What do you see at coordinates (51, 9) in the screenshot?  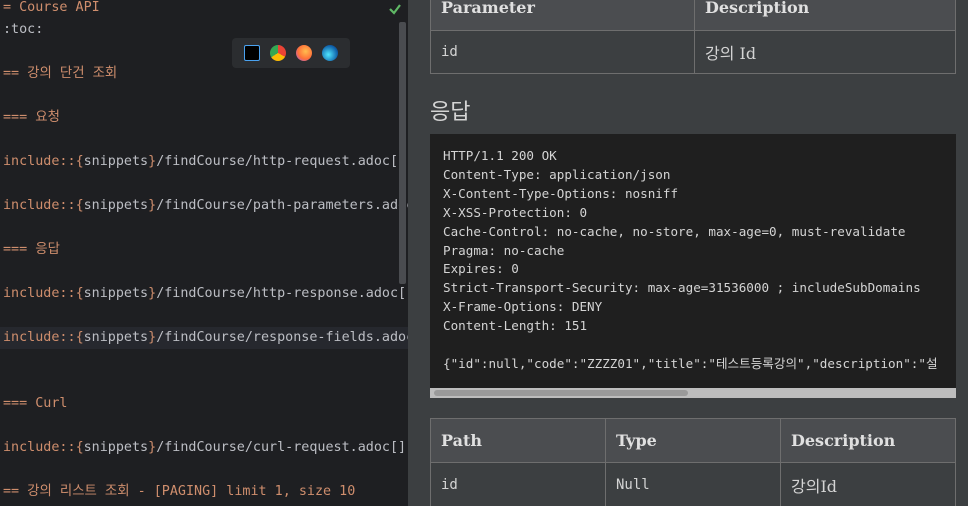 I see `editor-line-title: = Course API` at bounding box center [51, 9].